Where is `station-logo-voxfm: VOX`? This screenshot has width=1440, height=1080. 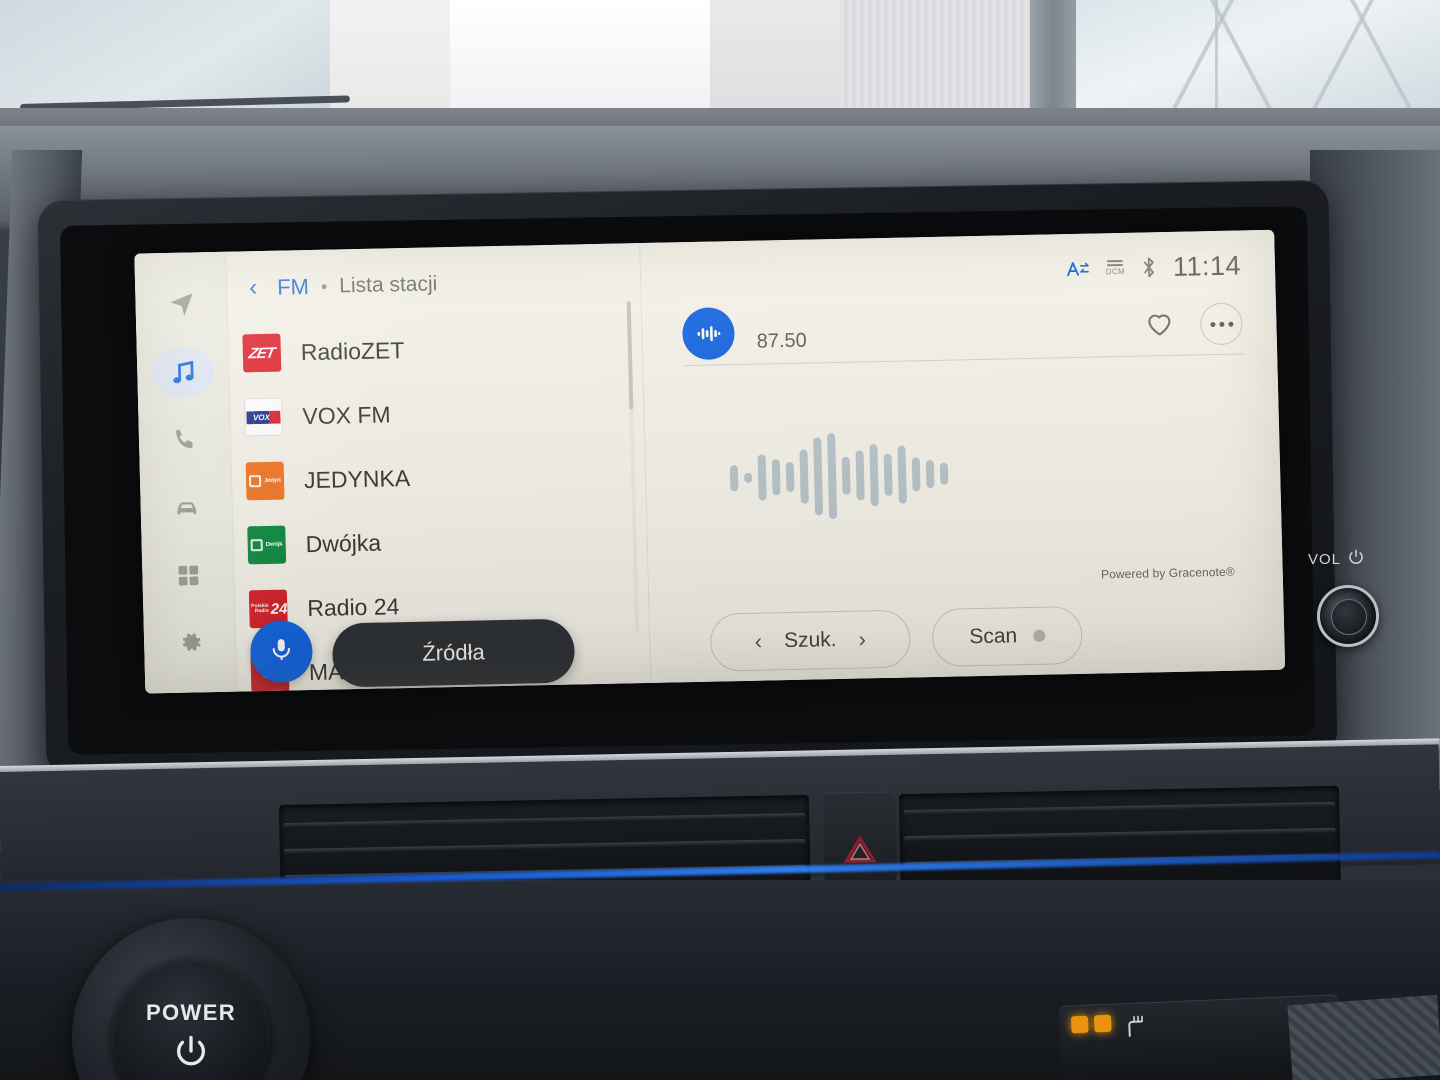
station-logo-voxfm: VOX is located at coordinates (263, 417).